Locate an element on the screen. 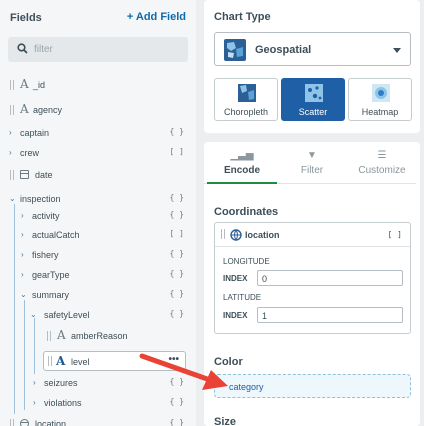 The width and height of the screenshot is (424, 426). chart-type-selected: Geospatial is located at coordinates (283, 50).